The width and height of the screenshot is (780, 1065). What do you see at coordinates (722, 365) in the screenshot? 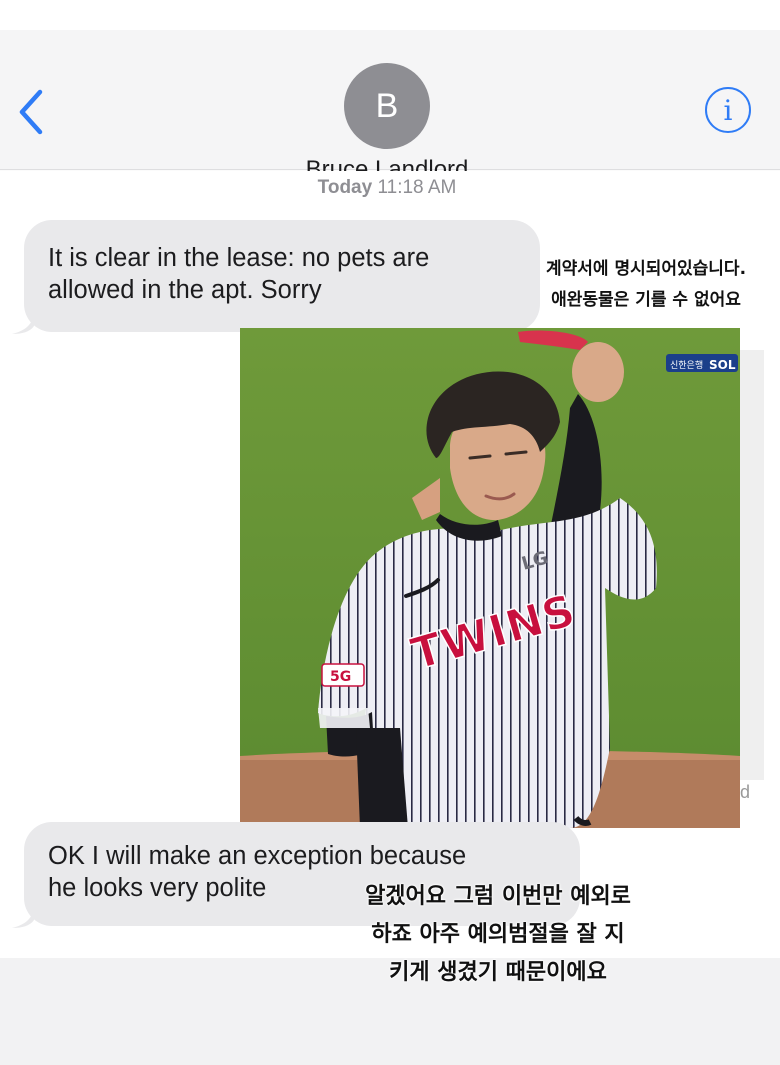
I see `broadcast-logo-latin: SOL` at bounding box center [722, 365].